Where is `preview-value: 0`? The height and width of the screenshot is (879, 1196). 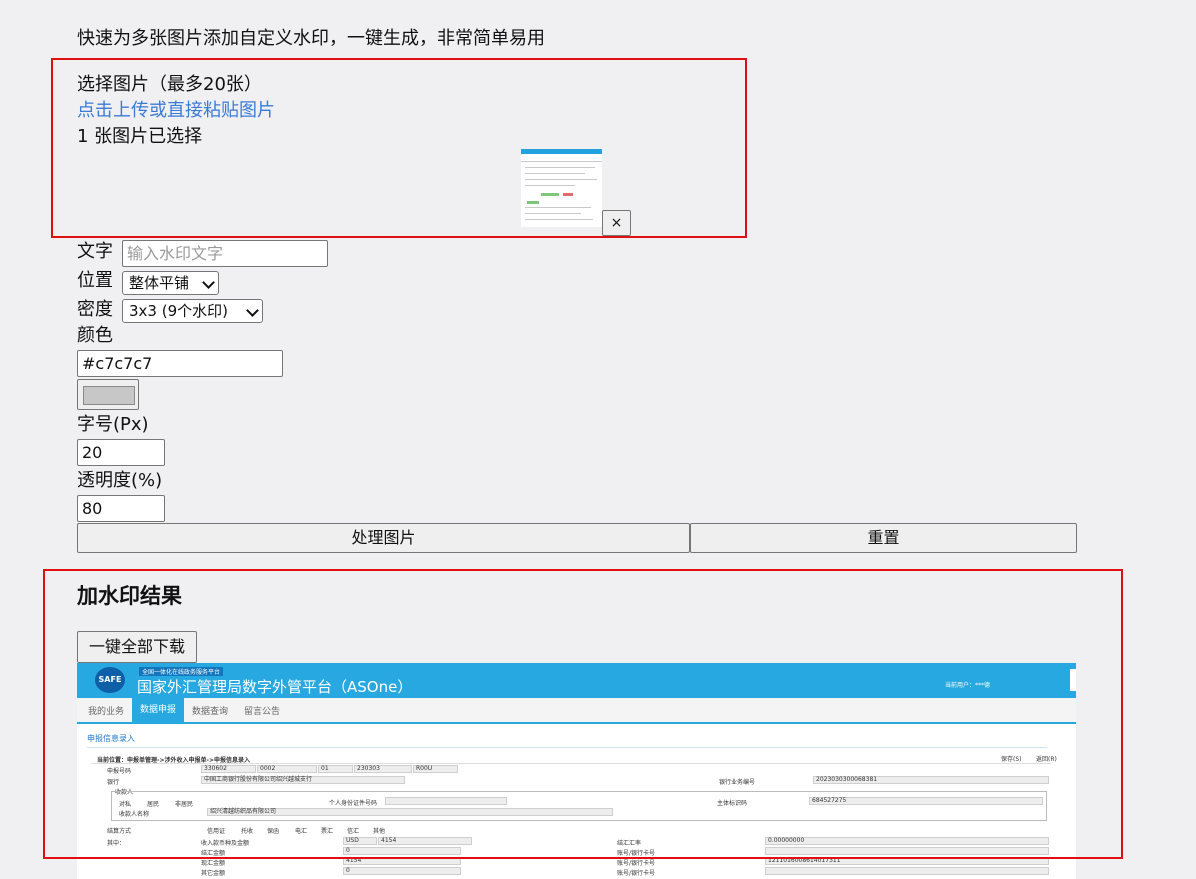 preview-value: 0 is located at coordinates (402, 871).